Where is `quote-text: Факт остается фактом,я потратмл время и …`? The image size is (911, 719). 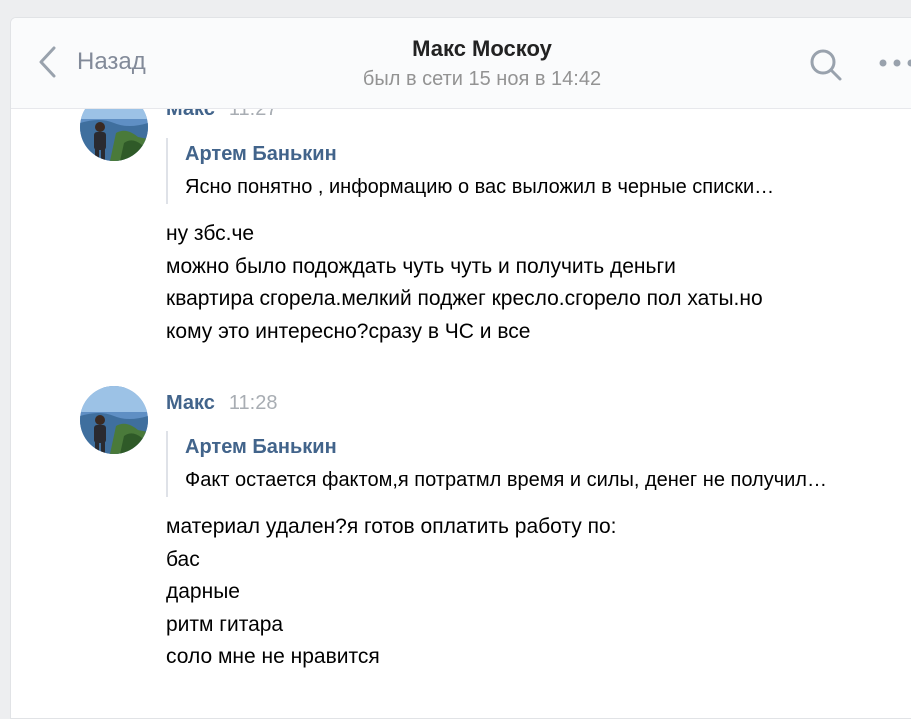 quote-text: Факт остается фактом,я потратмл время и … is located at coordinates (537, 480).